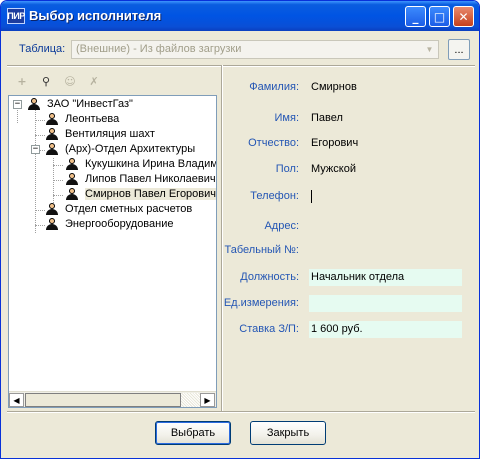 This screenshot has width=480, height=459. What do you see at coordinates (274, 196) in the screenshot?
I see `phone-label: Телефон:` at bounding box center [274, 196].